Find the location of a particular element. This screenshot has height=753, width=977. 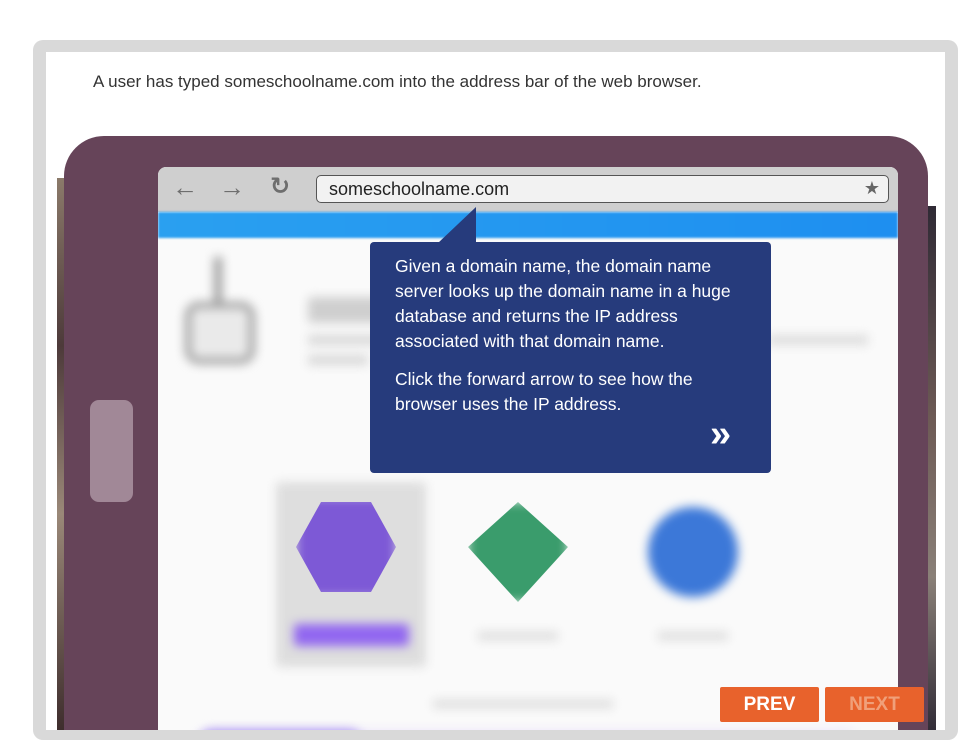

star-icon: ★ is located at coordinates (871, 188).